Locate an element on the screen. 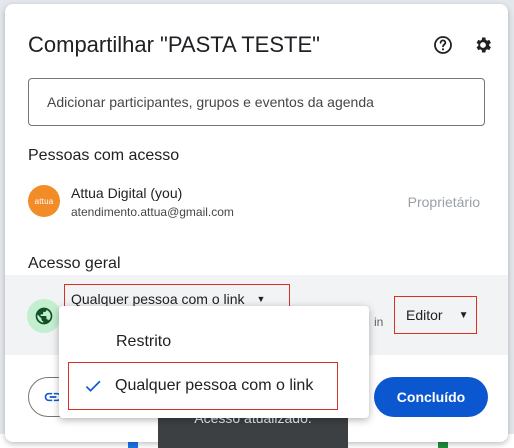 This screenshot has width=514, height=448. gear-icon is located at coordinates (483, 45).